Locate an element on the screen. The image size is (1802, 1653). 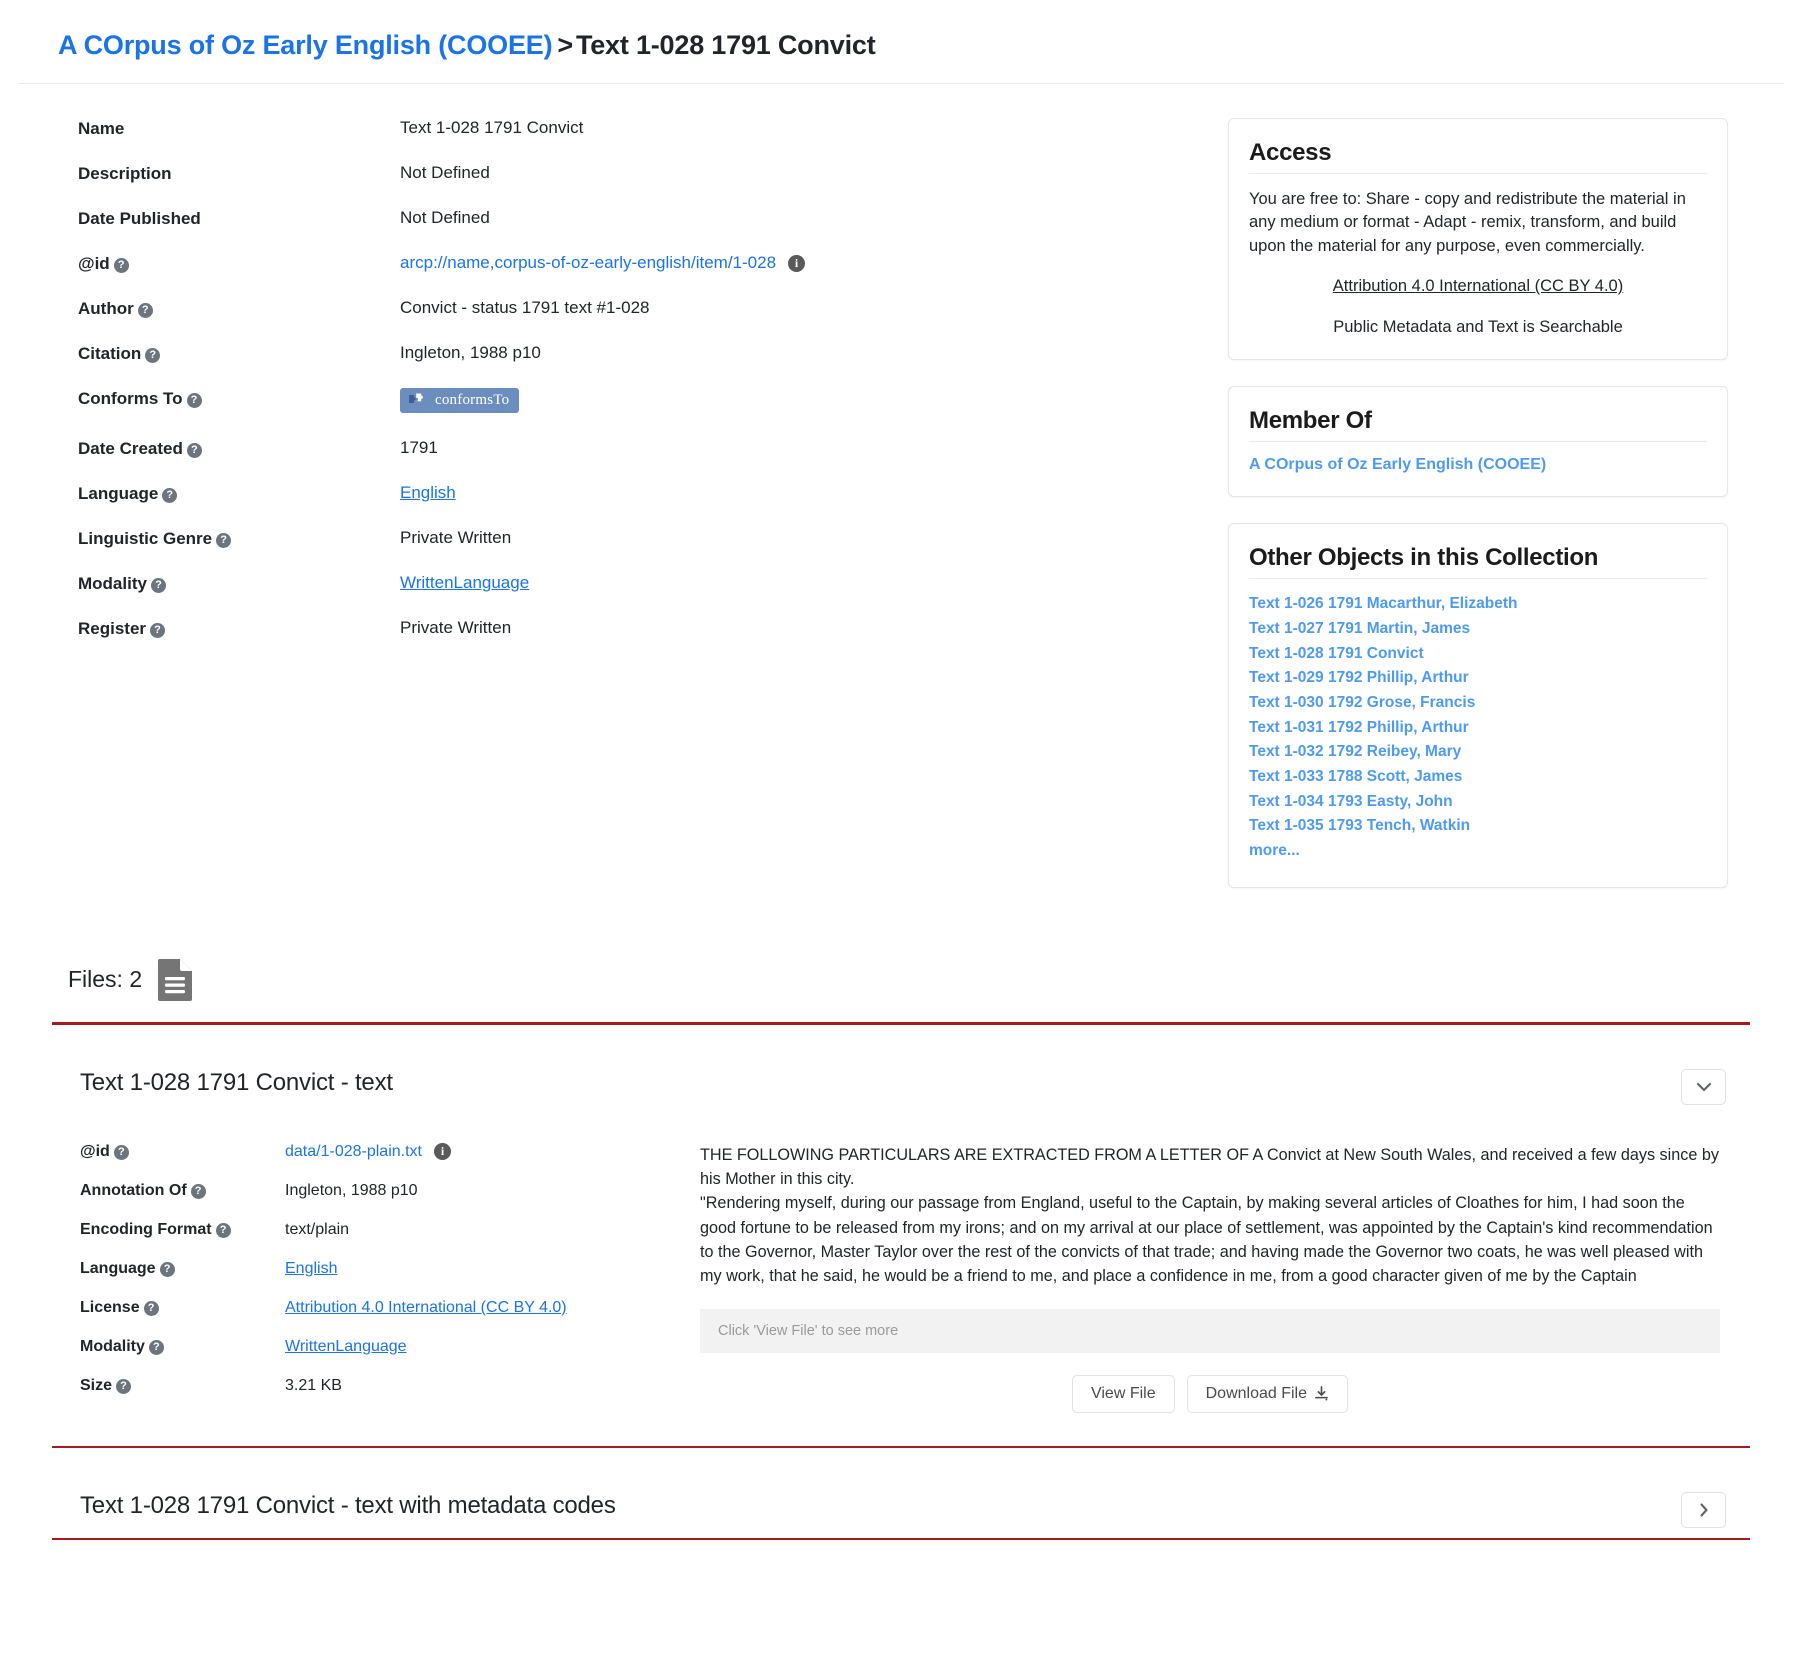
file-metadata-label-annotation-of: Annotation Of? is located at coordinates (182, 1201).